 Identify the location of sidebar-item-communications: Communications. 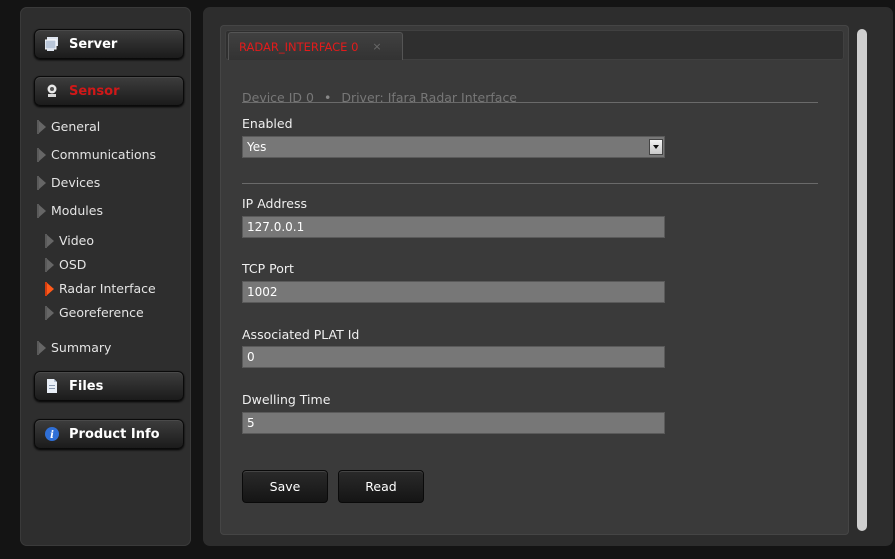
(97, 154).